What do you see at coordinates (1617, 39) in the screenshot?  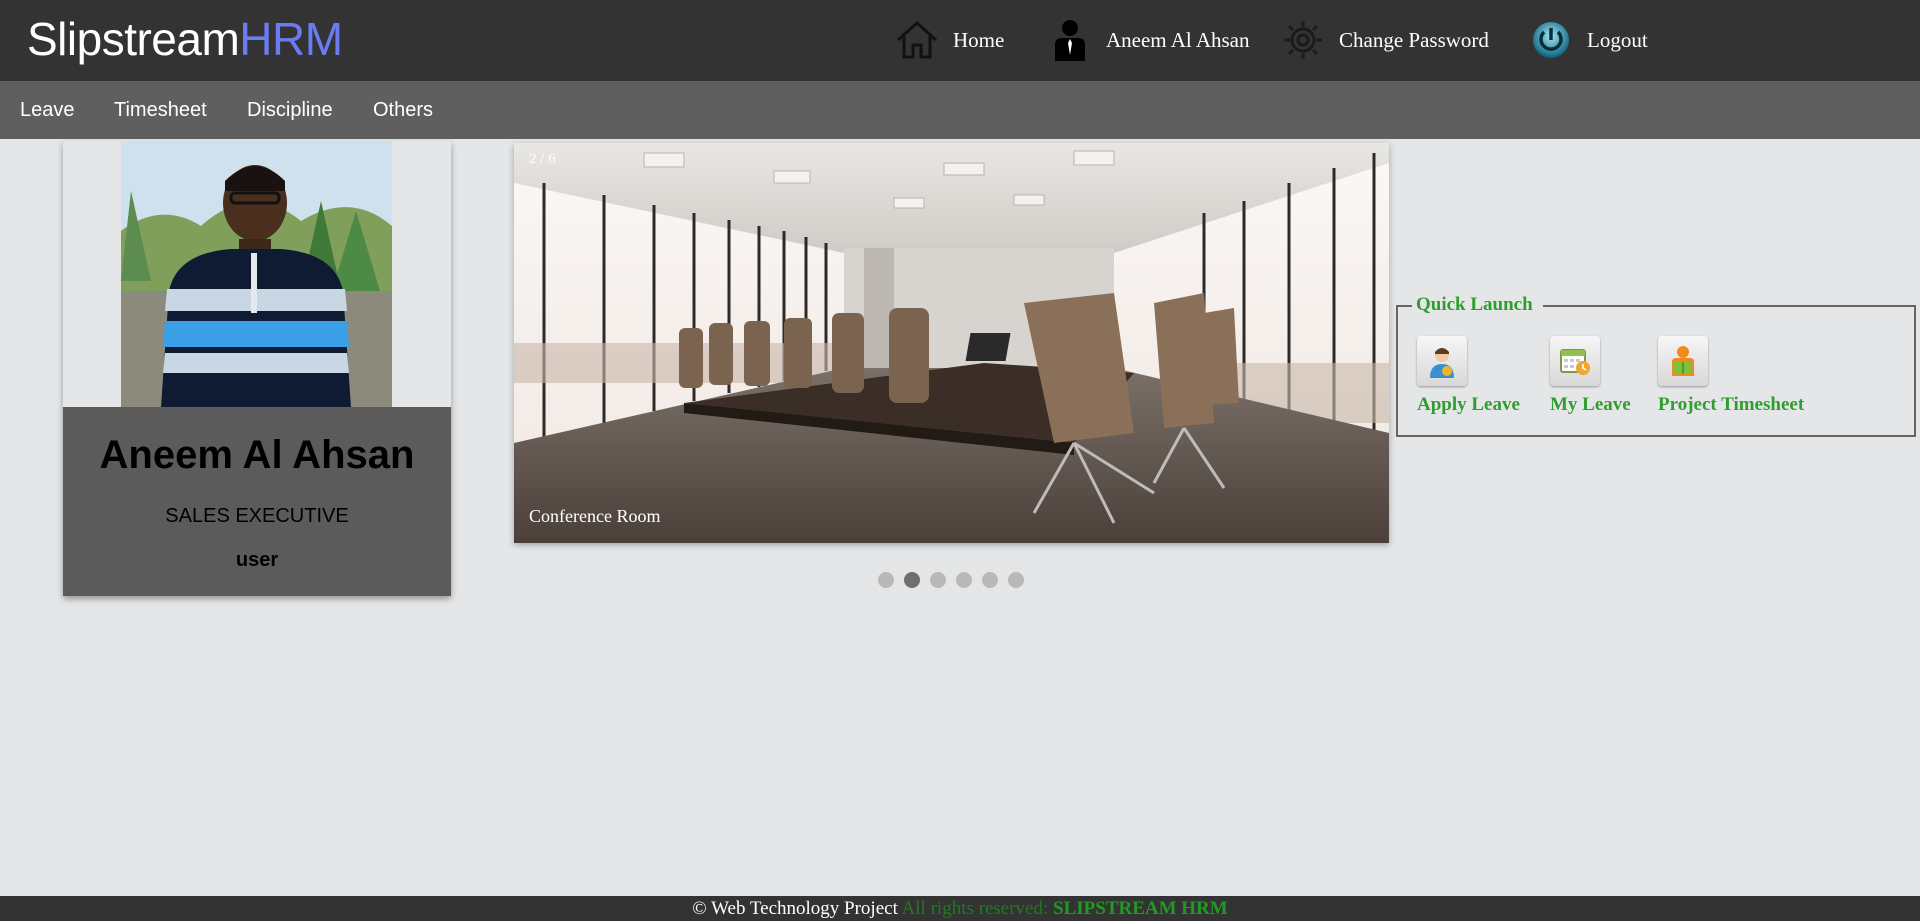 I see `nav-logout-label: Logout` at bounding box center [1617, 39].